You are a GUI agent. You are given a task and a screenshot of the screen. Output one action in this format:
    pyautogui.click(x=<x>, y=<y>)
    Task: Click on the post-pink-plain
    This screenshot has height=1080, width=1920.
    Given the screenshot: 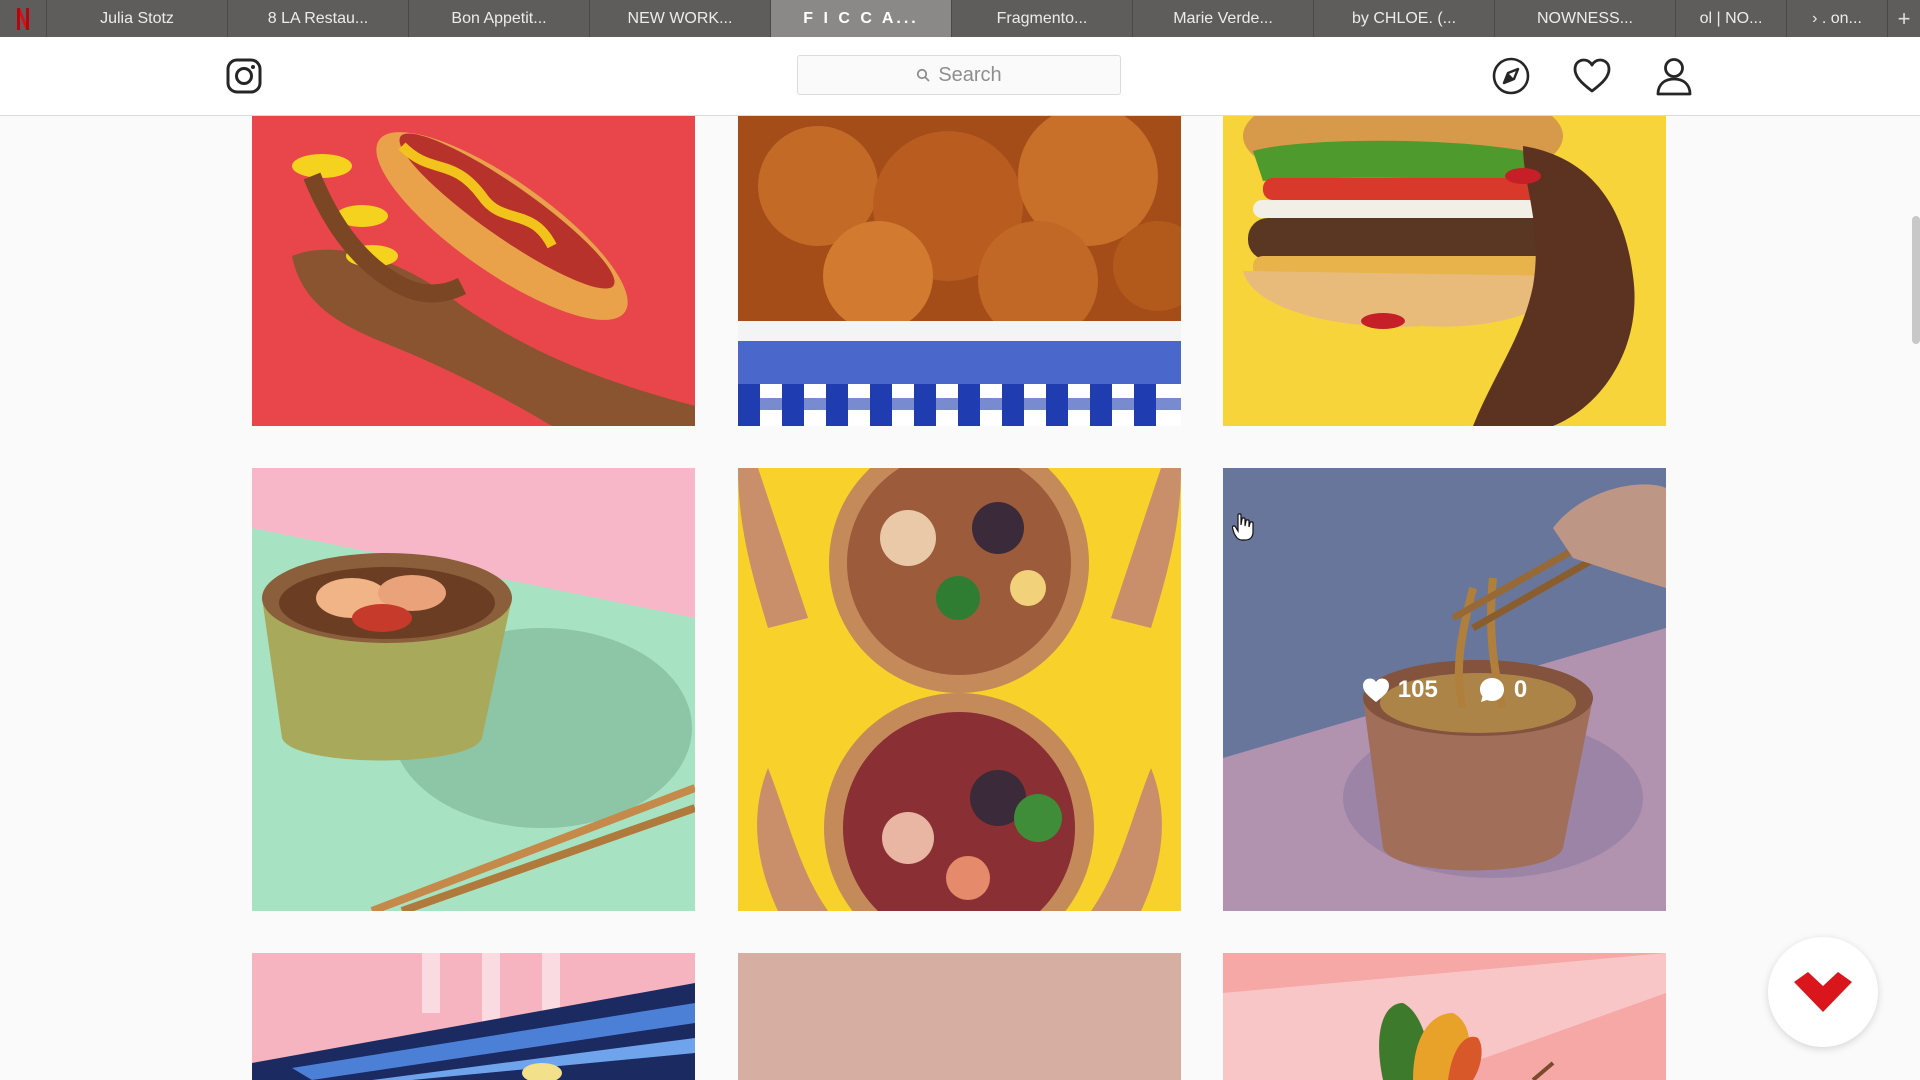 What is the action you would take?
    pyautogui.click(x=959, y=1016)
    